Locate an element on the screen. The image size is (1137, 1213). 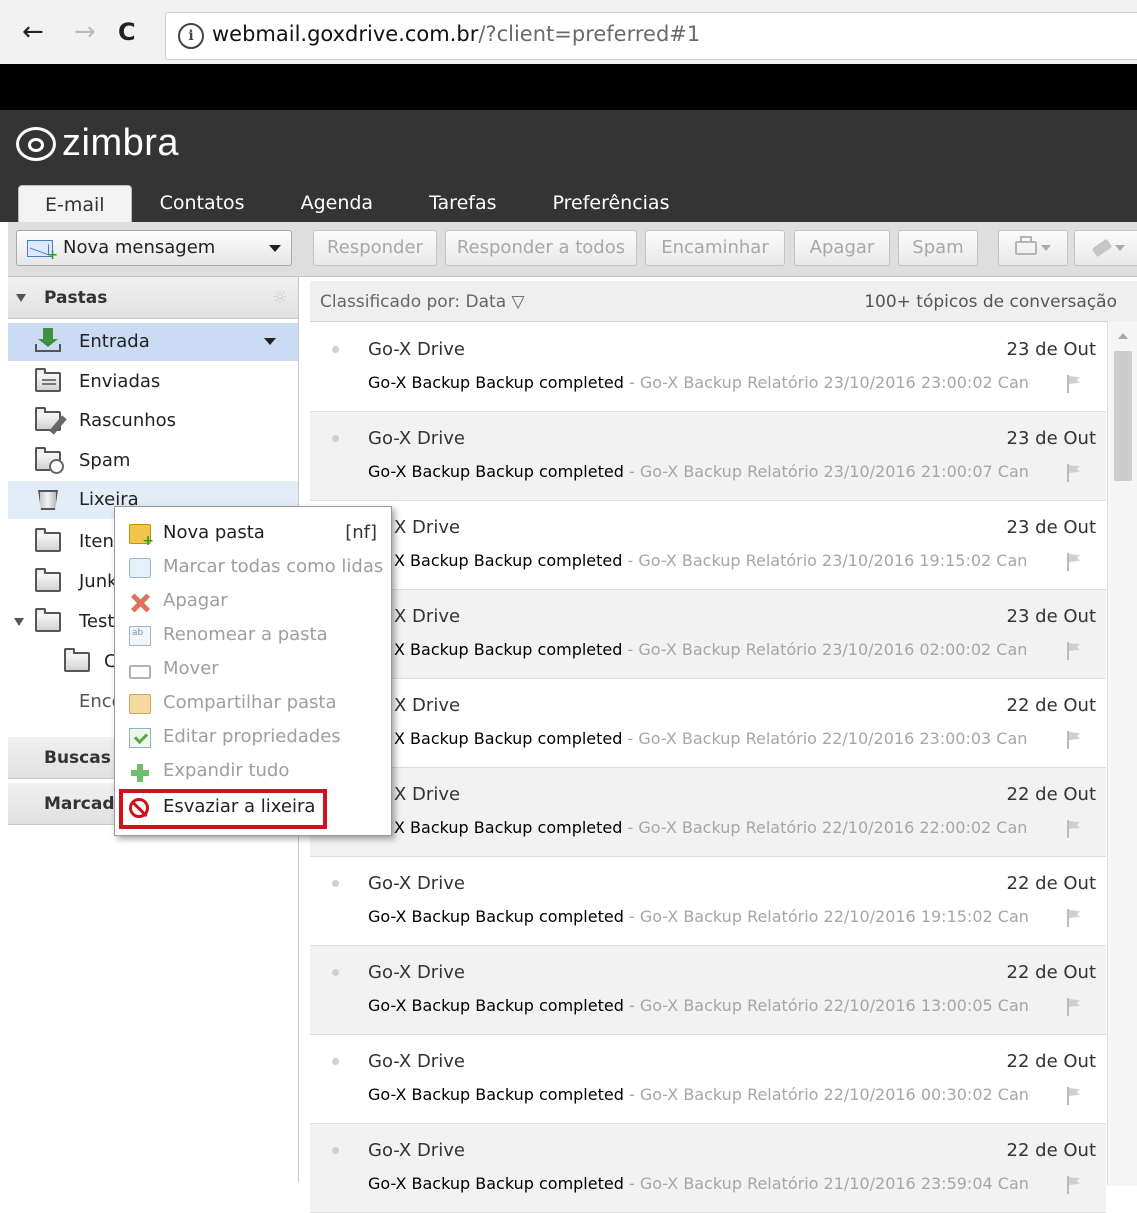
forward-arrow-icon: → is located at coordinates (85, 32).